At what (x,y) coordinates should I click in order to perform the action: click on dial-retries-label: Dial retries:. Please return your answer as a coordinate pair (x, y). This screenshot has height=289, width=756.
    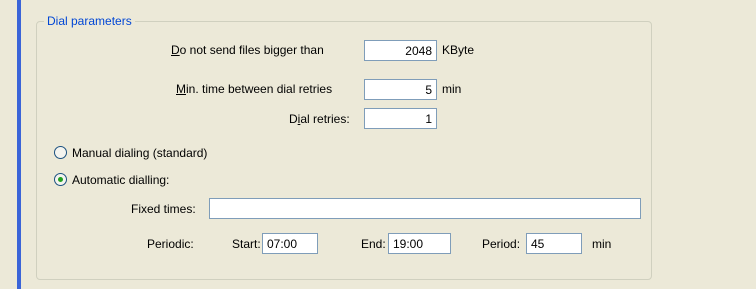
    Looking at the image, I should click on (319, 119).